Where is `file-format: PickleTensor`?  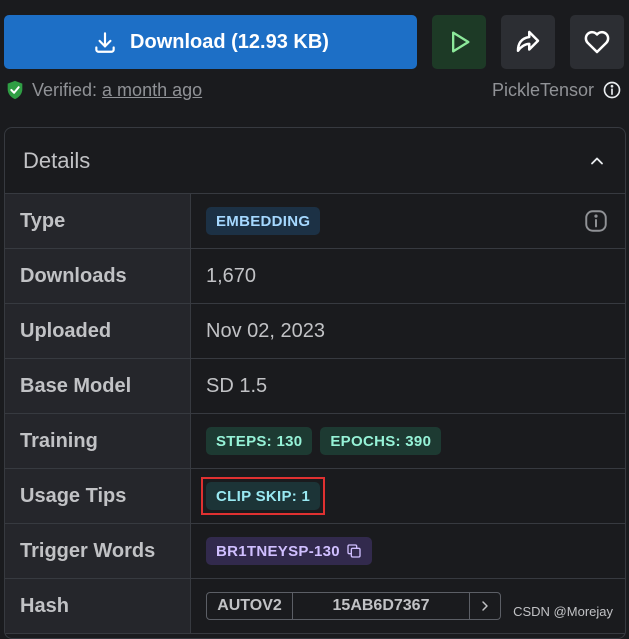 file-format: PickleTensor is located at coordinates (557, 90).